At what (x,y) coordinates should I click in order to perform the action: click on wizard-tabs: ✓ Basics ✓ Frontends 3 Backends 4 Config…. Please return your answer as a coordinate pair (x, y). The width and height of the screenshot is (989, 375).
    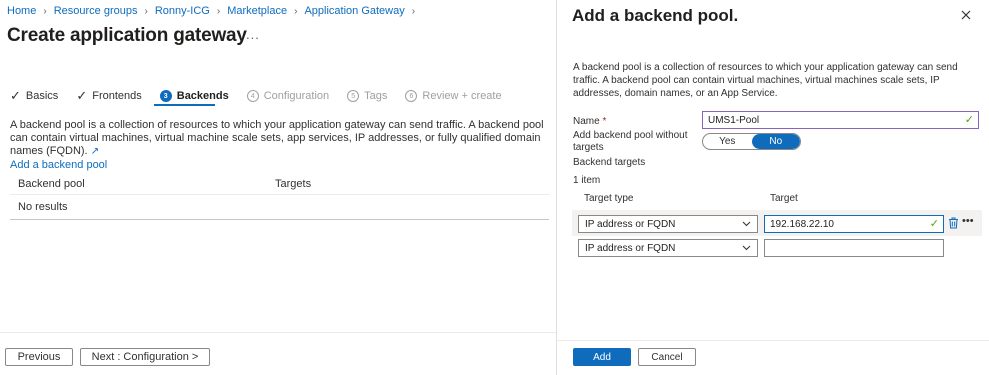
    Looking at the image, I should click on (265, 96).